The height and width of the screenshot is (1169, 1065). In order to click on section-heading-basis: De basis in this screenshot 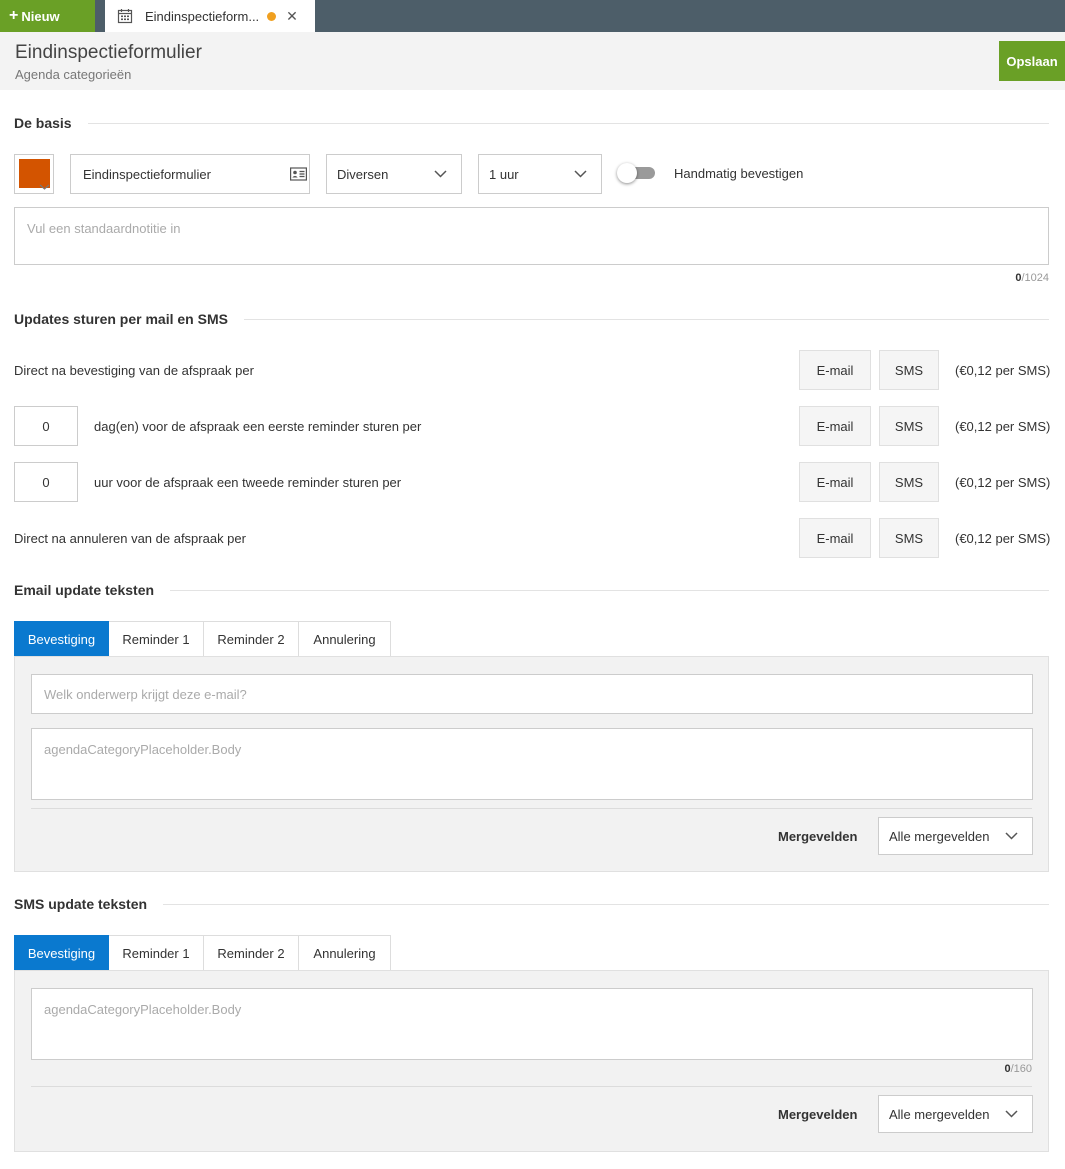, I will do `click(531, 123)`.